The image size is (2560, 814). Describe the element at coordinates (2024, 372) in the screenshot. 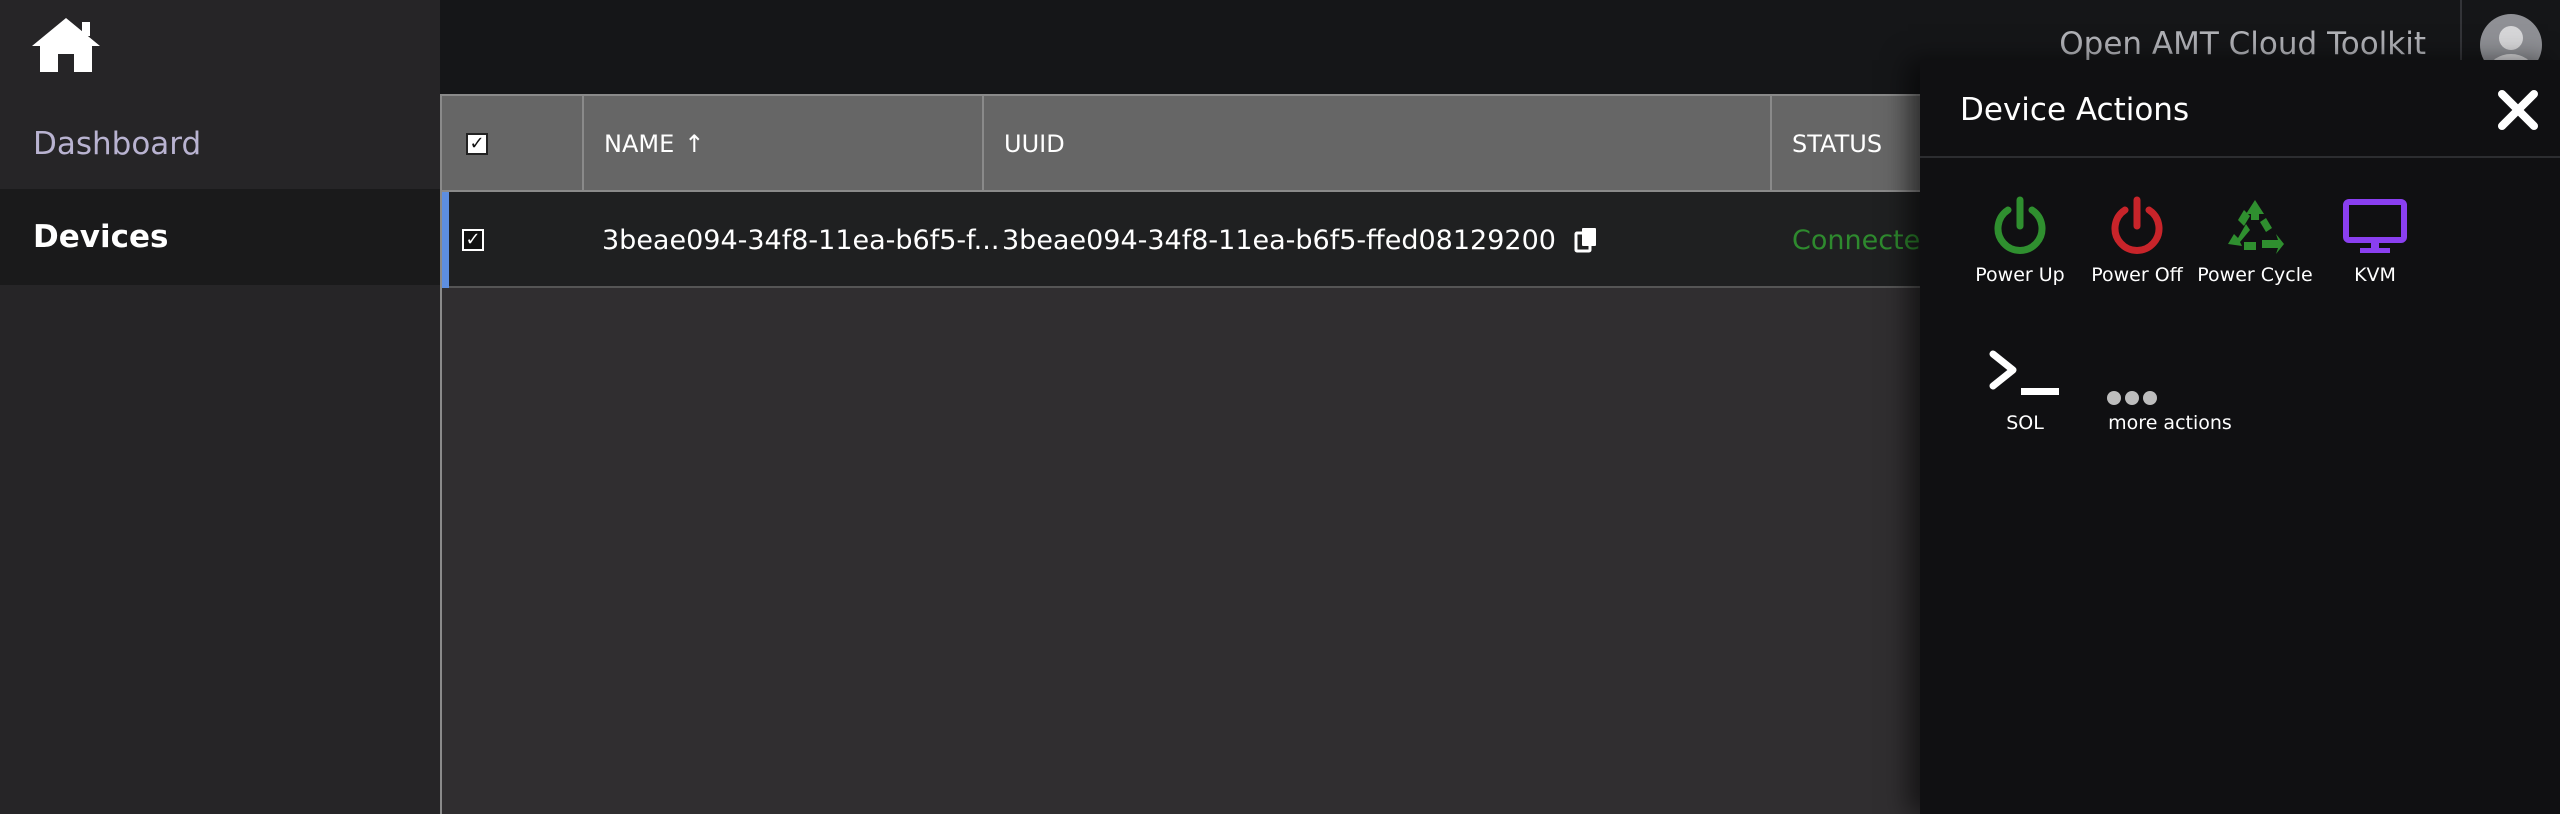

I see `terminal-icon` at that location.